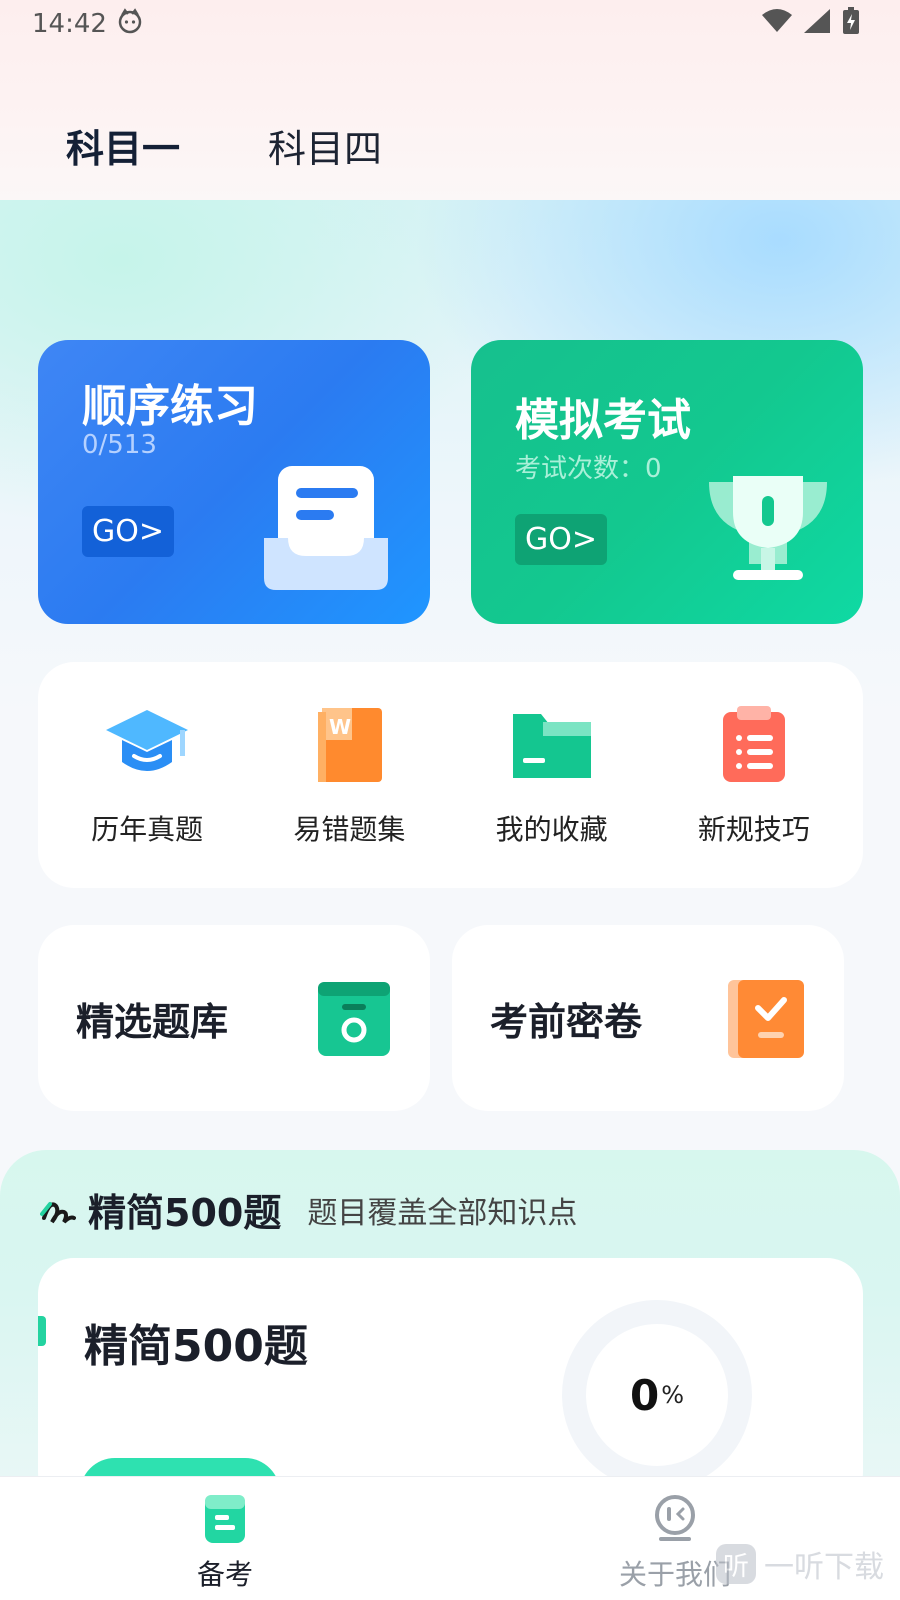 This screenshot has width=900, height=1600. I want to click on grid-label-favorites: 我的收藏, so click(551, 829).